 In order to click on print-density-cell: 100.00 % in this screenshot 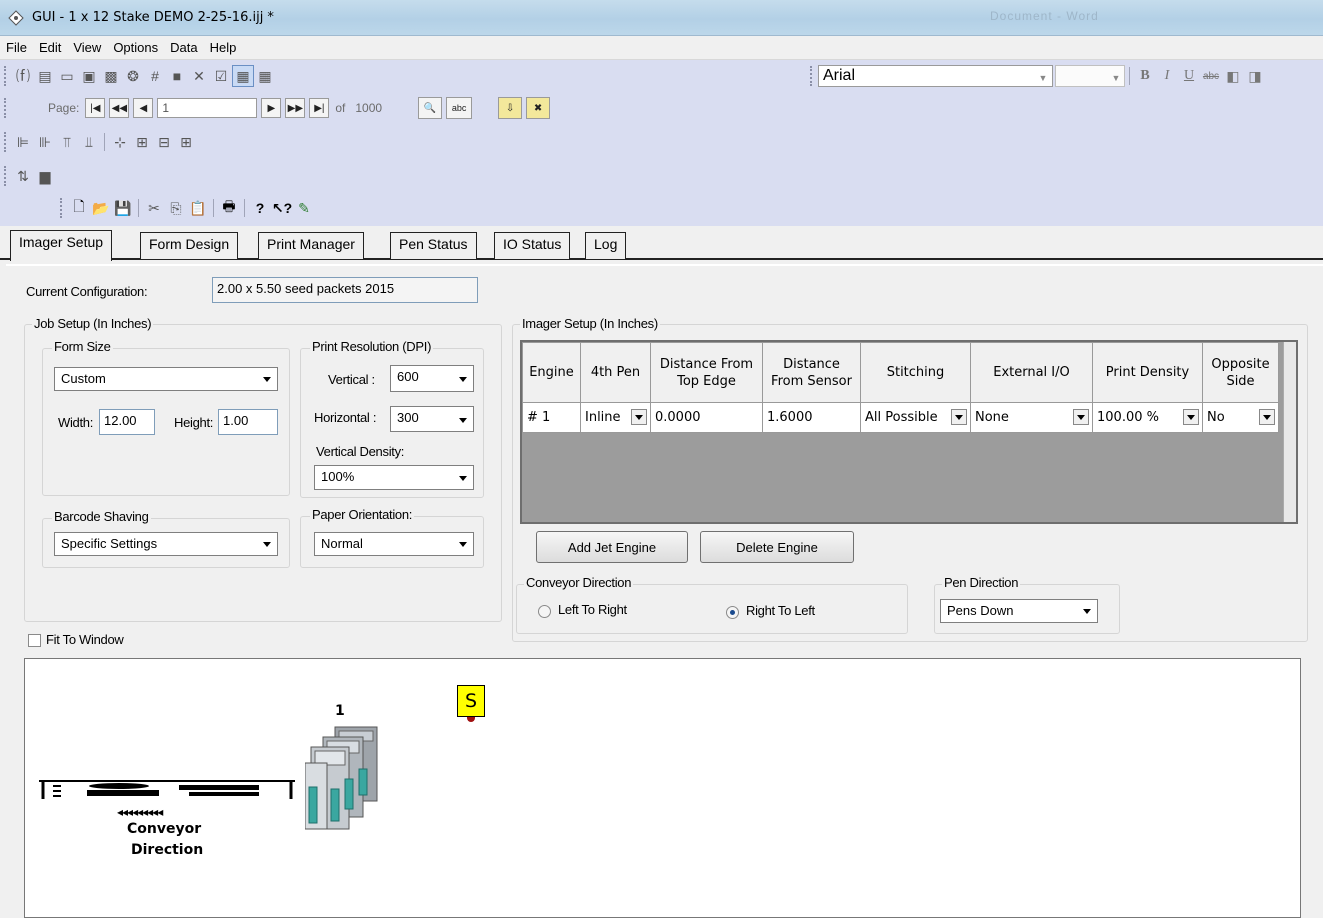, I will do `click(1147, 417)`.